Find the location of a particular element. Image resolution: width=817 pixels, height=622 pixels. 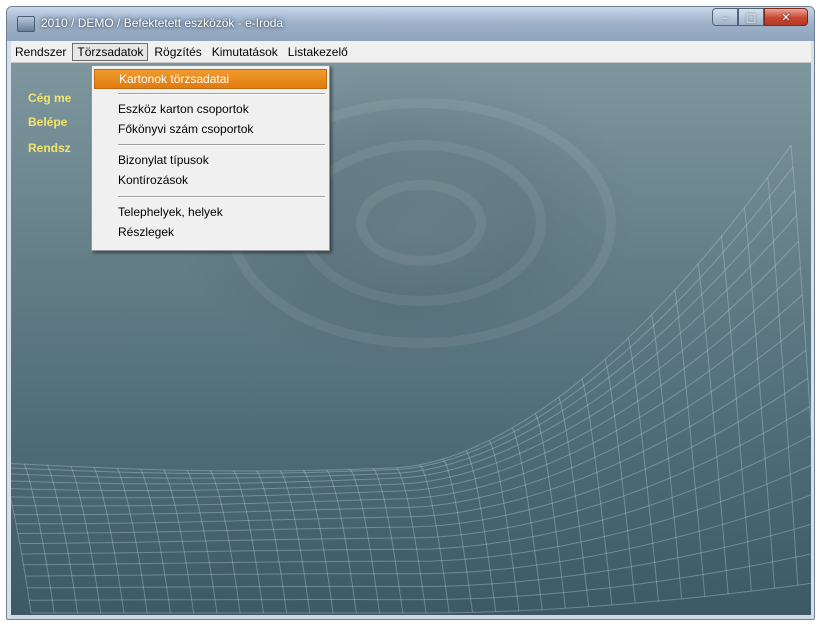

menuitem-eszkoz-karton-csoportok: Eszköz karton csoportok is located at coordinates (210, 109).